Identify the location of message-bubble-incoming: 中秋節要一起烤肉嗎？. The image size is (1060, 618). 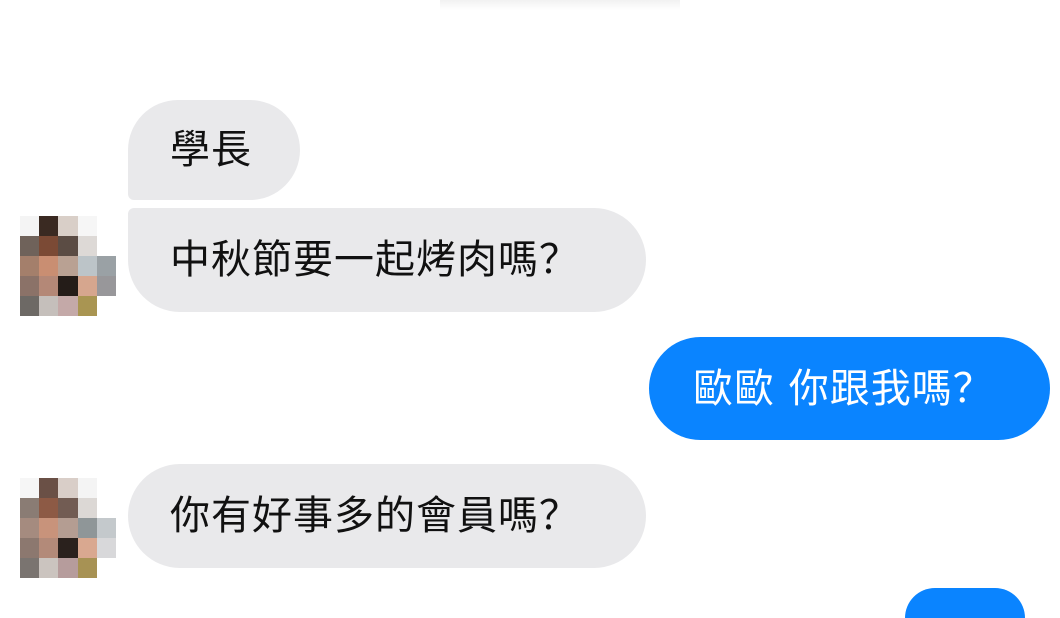
(387, 260).